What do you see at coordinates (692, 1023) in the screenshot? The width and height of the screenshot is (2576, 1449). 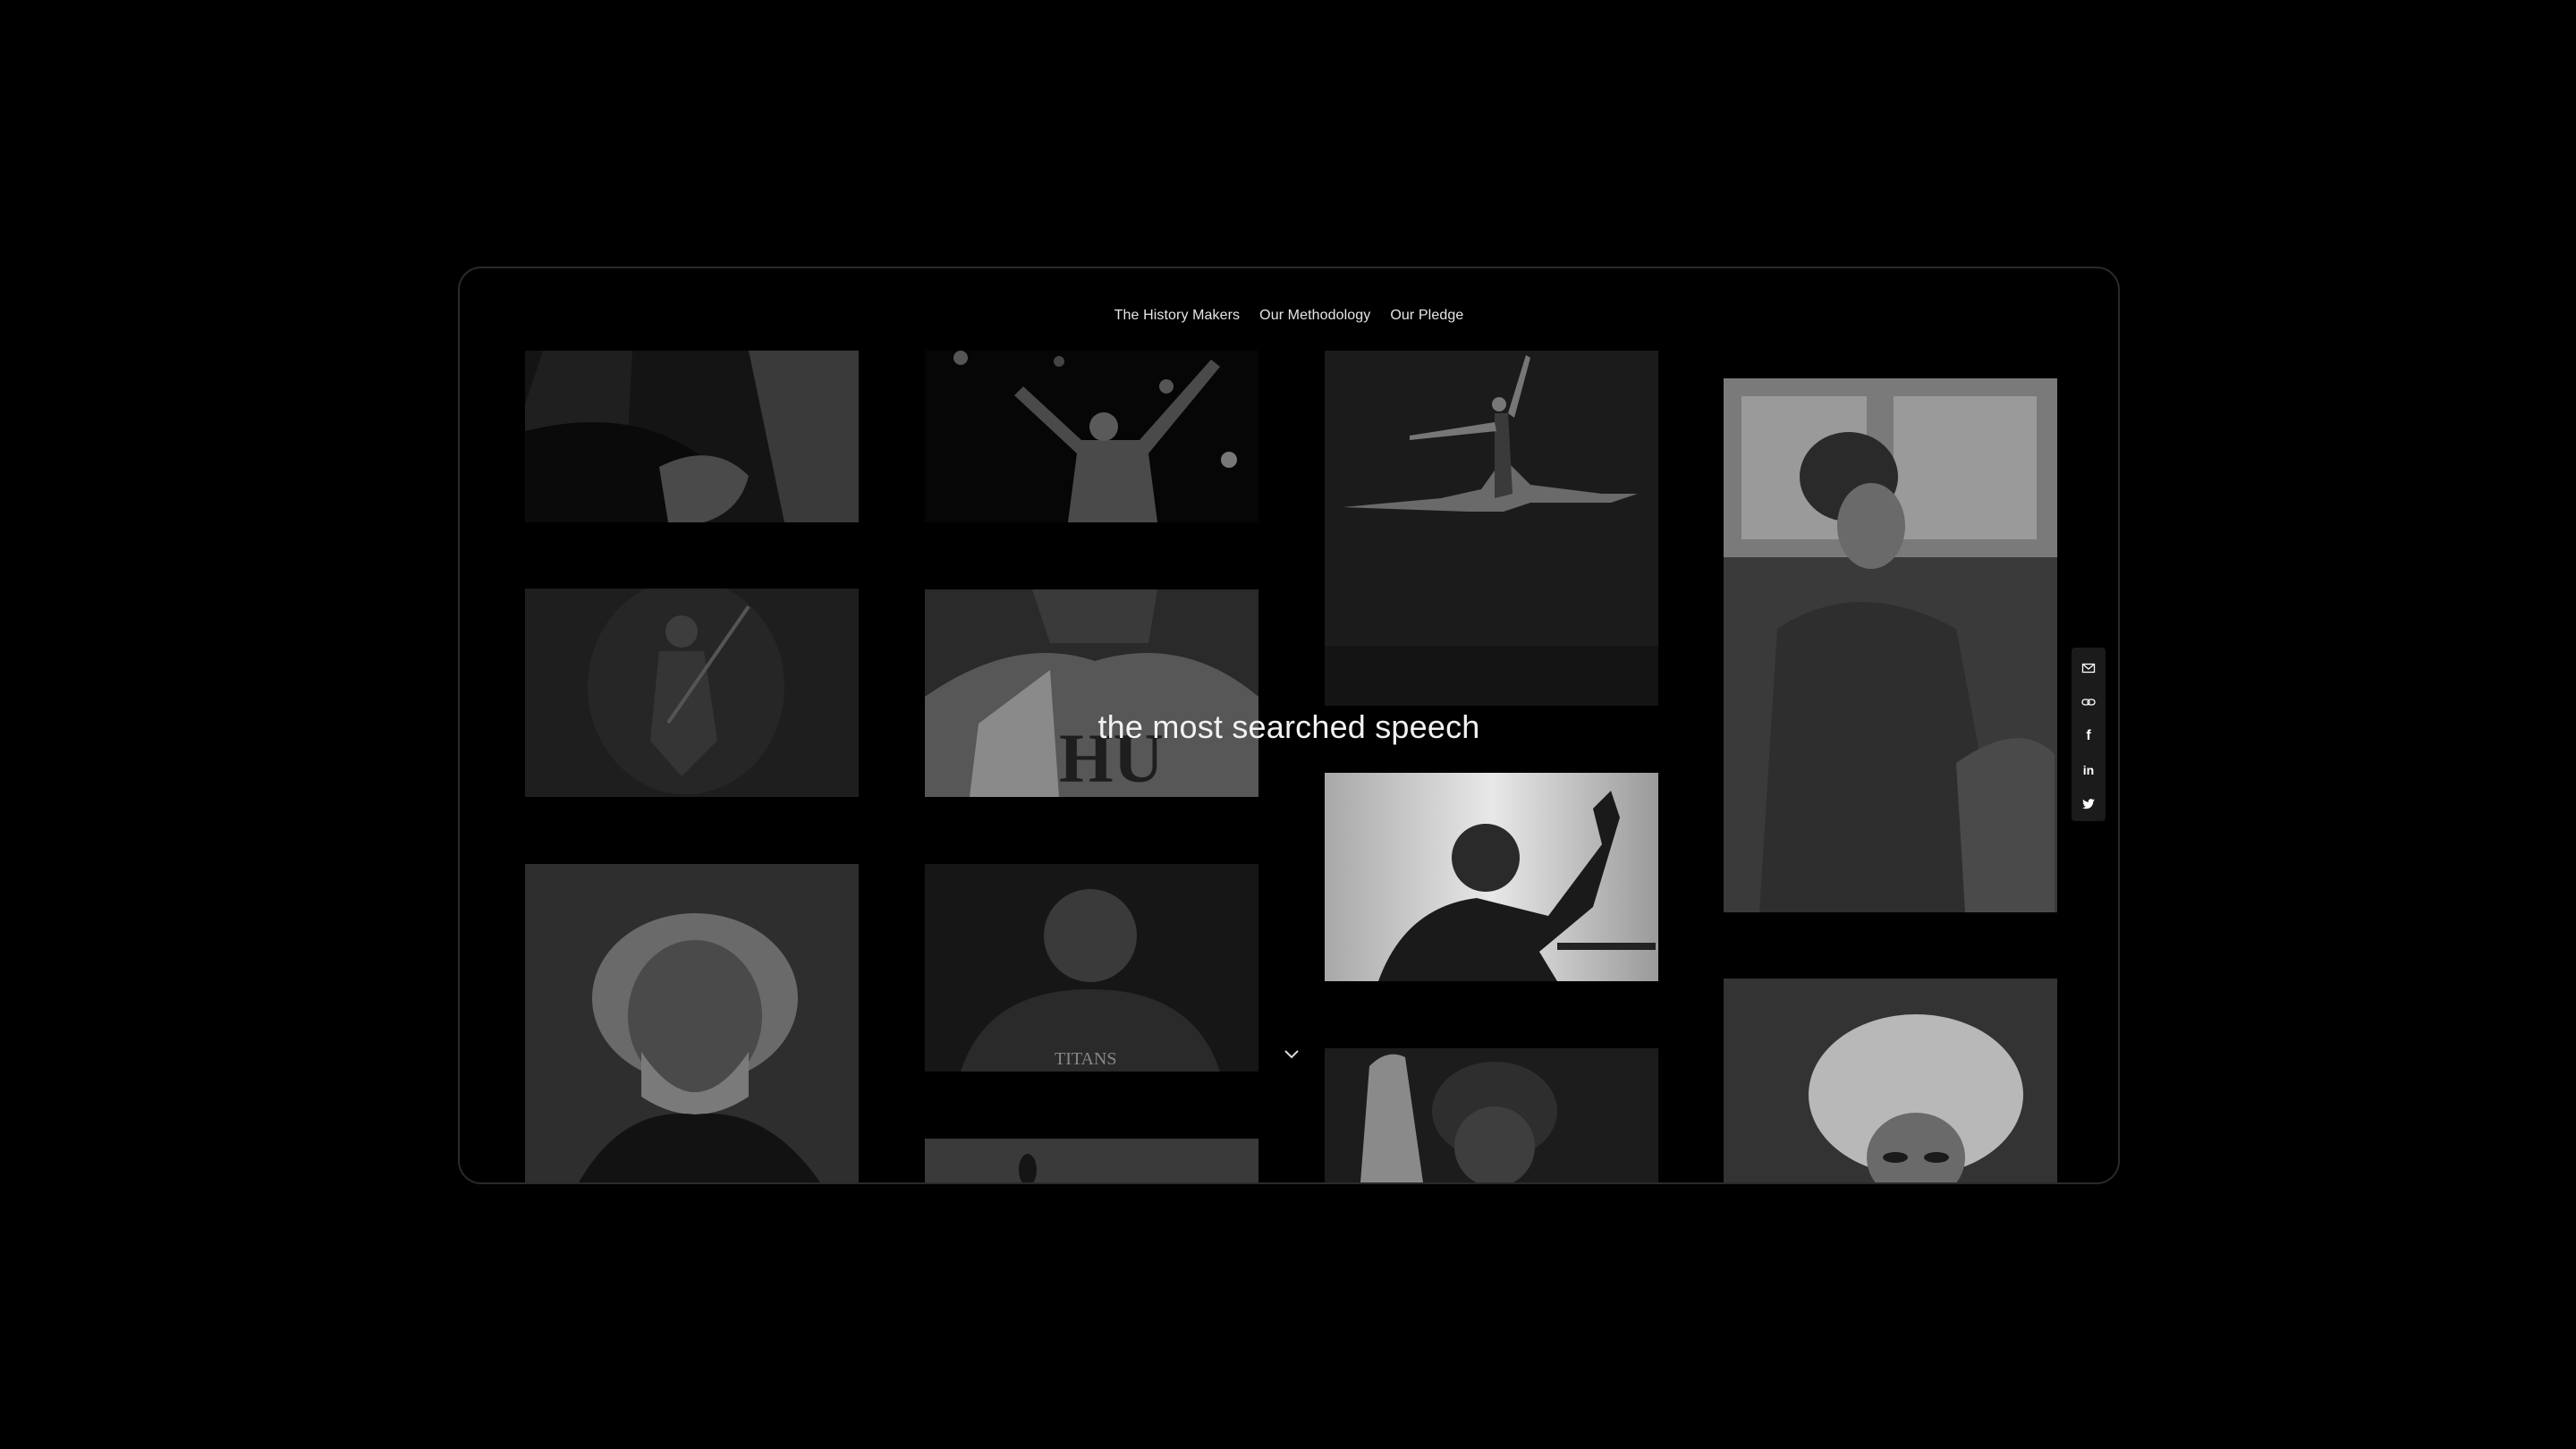 I see `photo-bearded-elder-portrait` at bounding box center [692, 1023].